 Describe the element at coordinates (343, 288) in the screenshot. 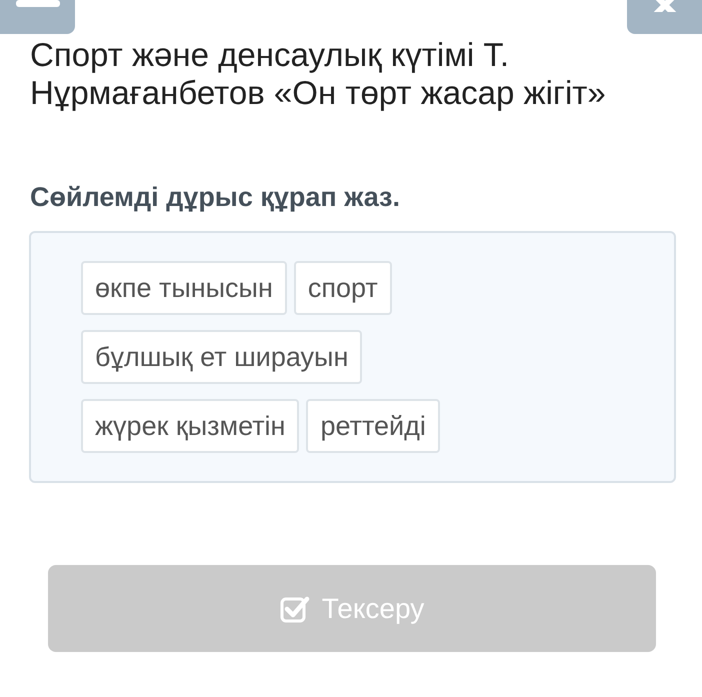

I see `word-chip: спорт` at that location.